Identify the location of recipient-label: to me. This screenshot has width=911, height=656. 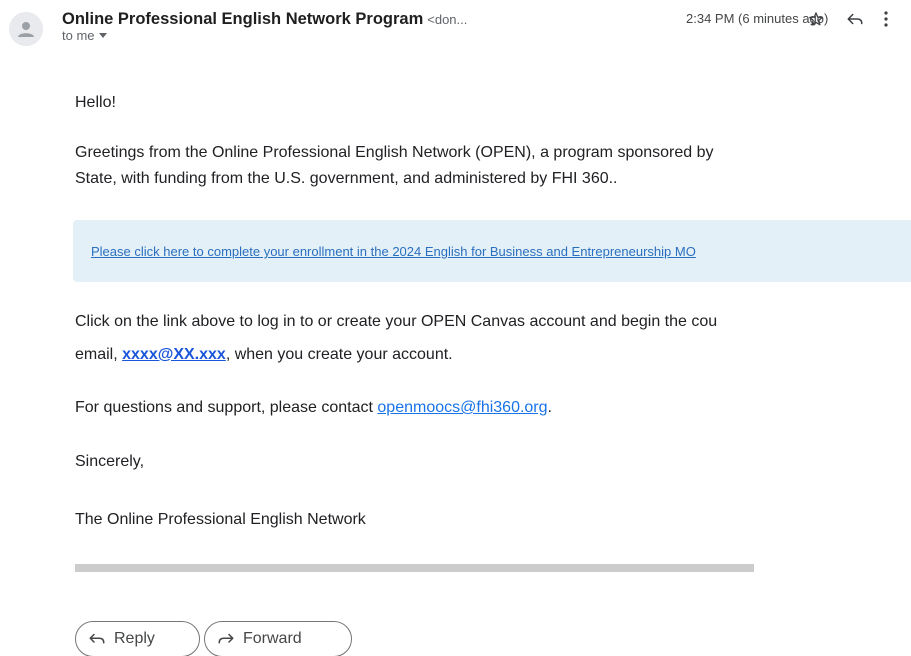
(78, 35).